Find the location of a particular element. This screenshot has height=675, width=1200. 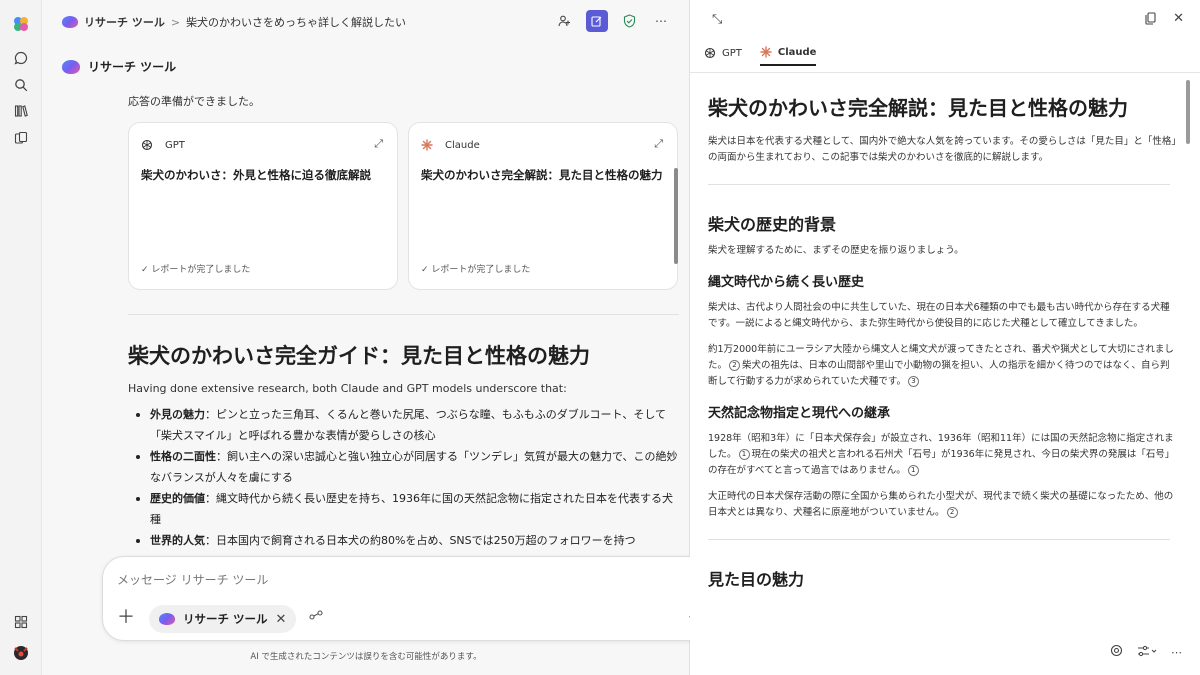

bullet-label: 世界的人気 is located at coordinates (177, 540).